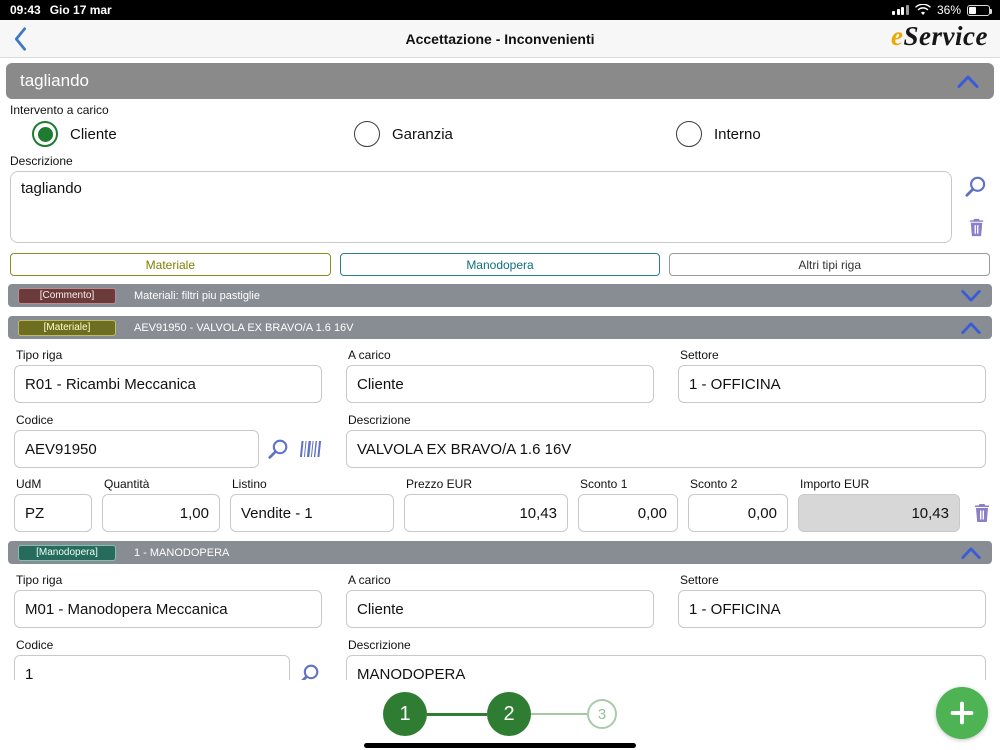 This screenshot has width=1000, height=750. What do you see at coordinates (136, 449) in the screenshot?
I see `codice-input-materiale` at bounding box center [136, 449].